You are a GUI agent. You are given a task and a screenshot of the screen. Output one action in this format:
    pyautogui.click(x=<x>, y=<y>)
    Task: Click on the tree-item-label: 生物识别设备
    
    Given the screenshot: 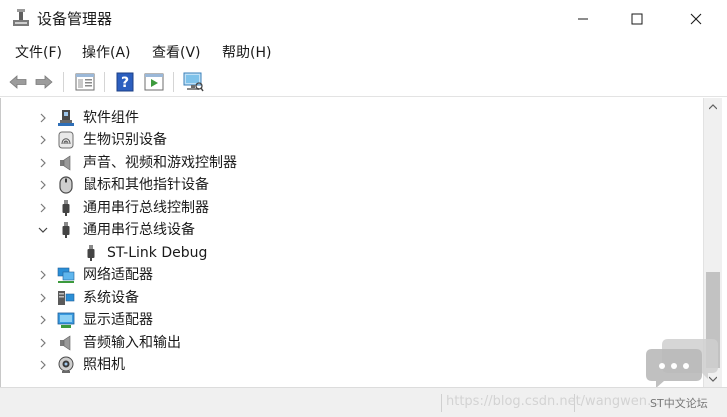 What is the action you would take?
    pyautogui.click(x=125, y=140)
    